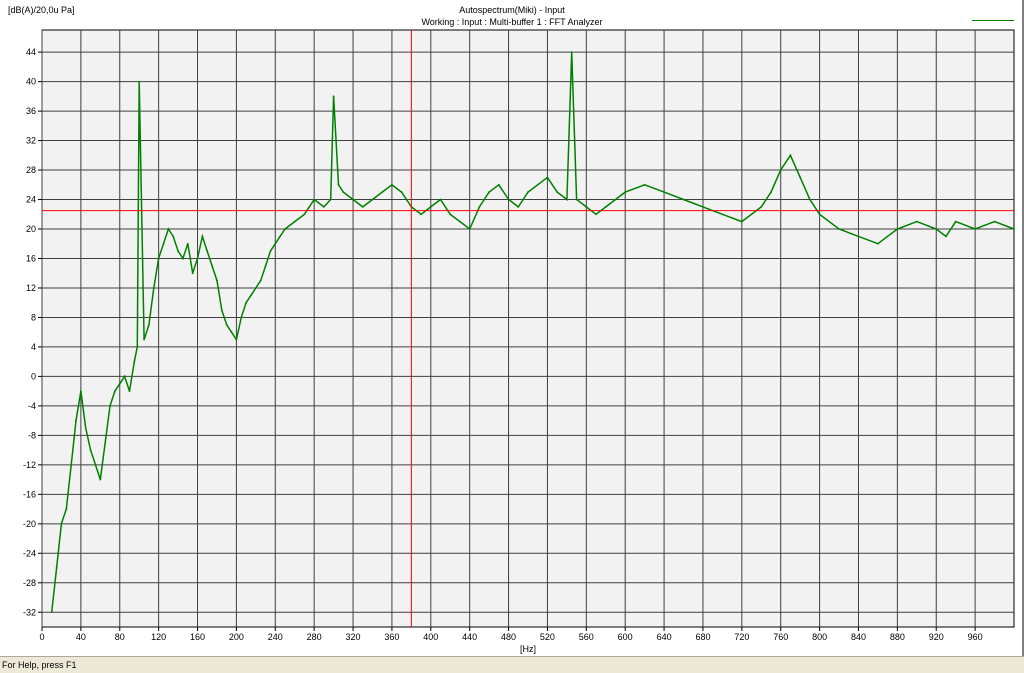  What do you see at coordinates (314, 637) in the screenshot?
I see `x-tick-label: 280` at bounding box center [314, 637].